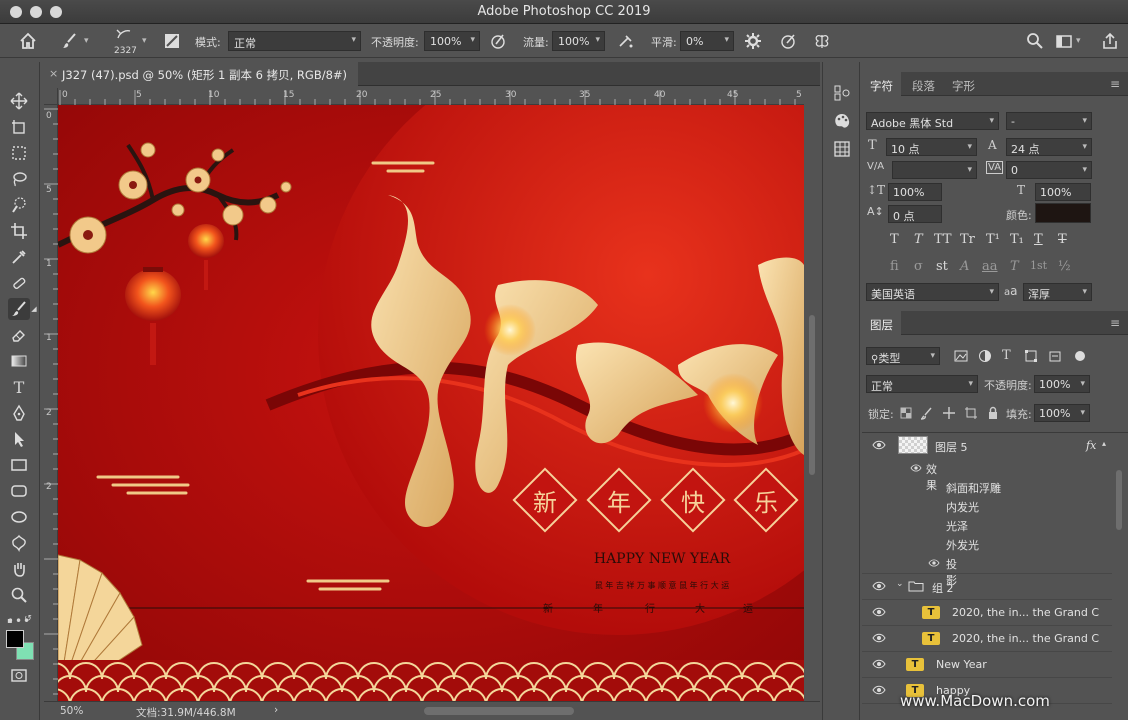  I want to click on all-caps-button: TT, so click(943, 239).